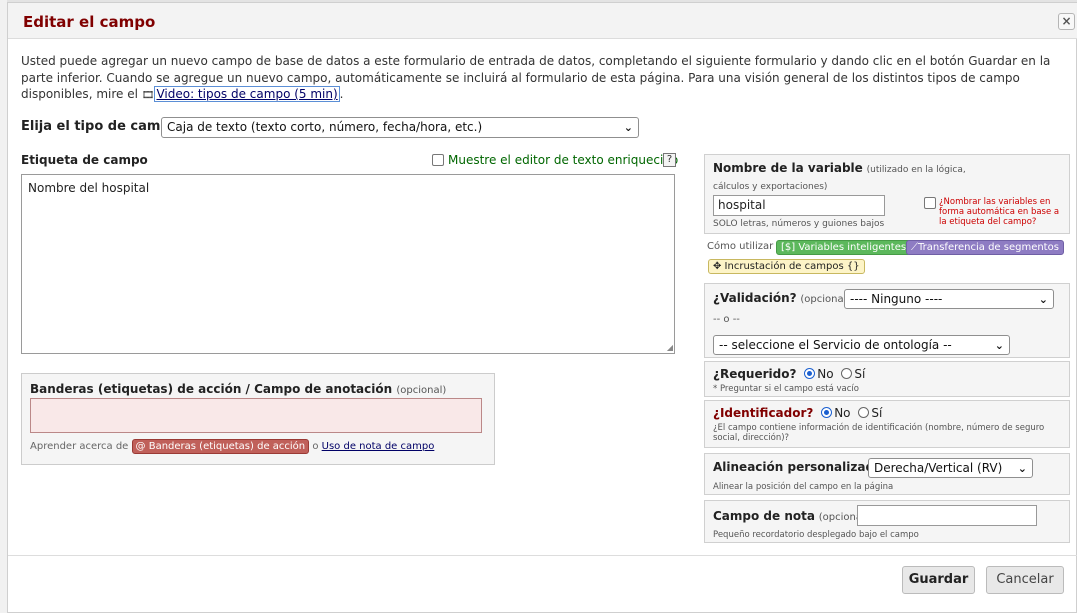 This screenshot has height=613, width=1077. What do you see at coordinates (247, 94) in the screenshot?
I see `video-link: Video: tipos de campo (5 min)` at bounding box center [247, 94].